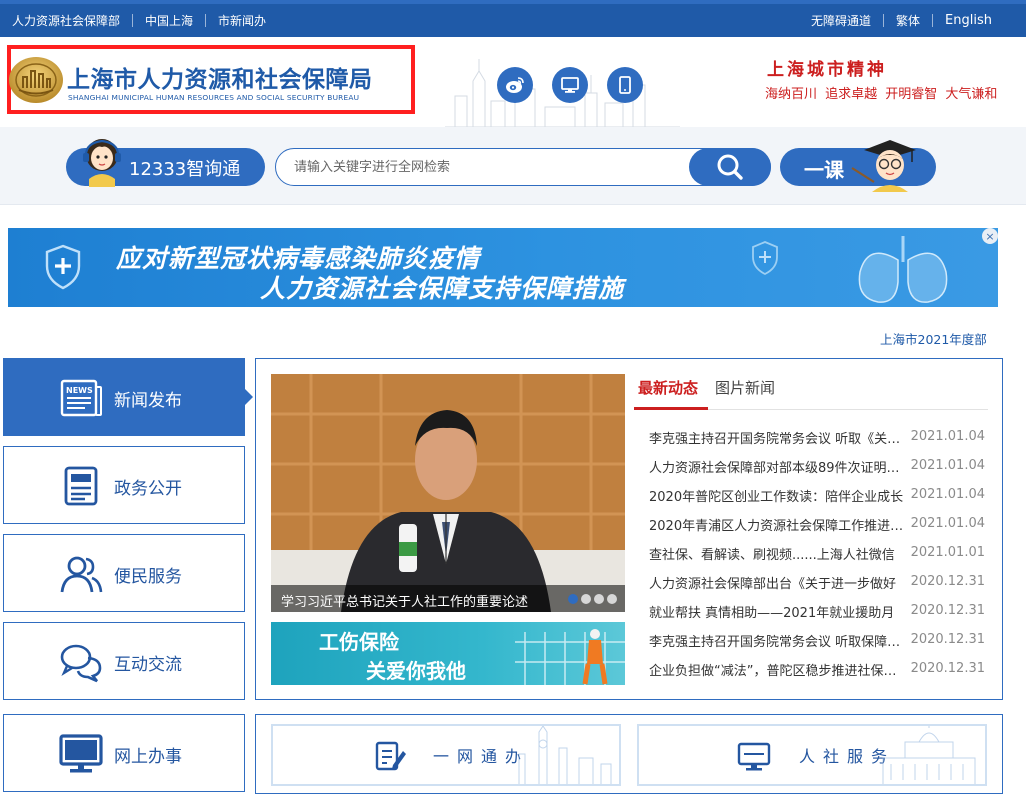 Image resolution: width=1026 pixels, height=801 pixels. Describe the element at coordinates (81, 398) in the screenshot. I see `newspaper-icon: NEWS` at that location.